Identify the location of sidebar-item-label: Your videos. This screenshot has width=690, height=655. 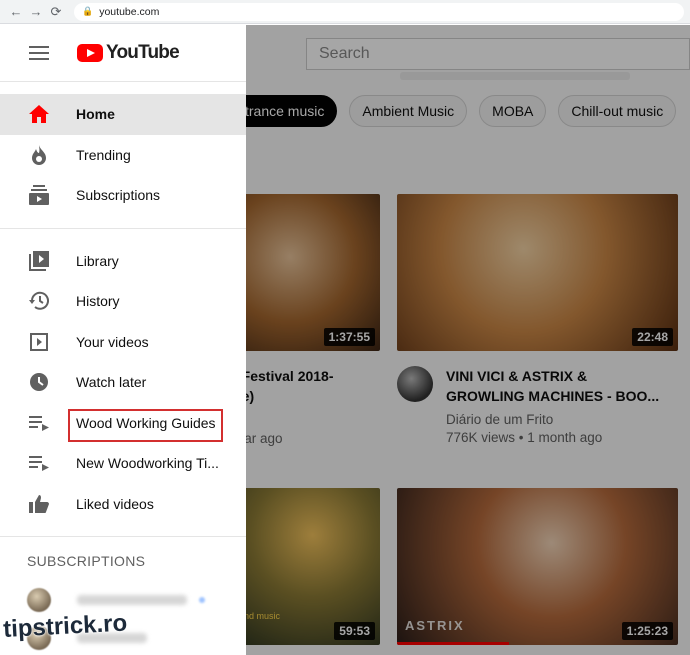
(112, 341).